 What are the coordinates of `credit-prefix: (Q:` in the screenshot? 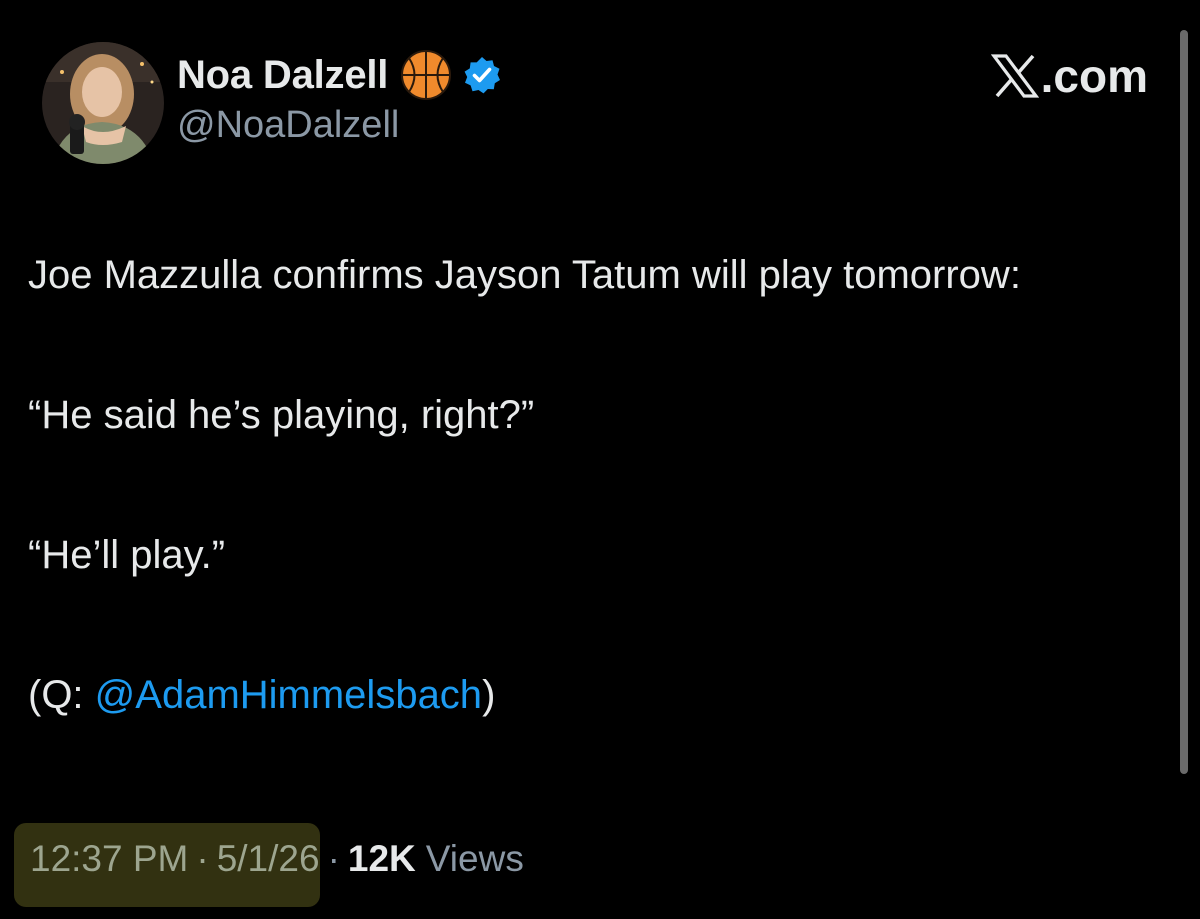 It's located at (61, 695).